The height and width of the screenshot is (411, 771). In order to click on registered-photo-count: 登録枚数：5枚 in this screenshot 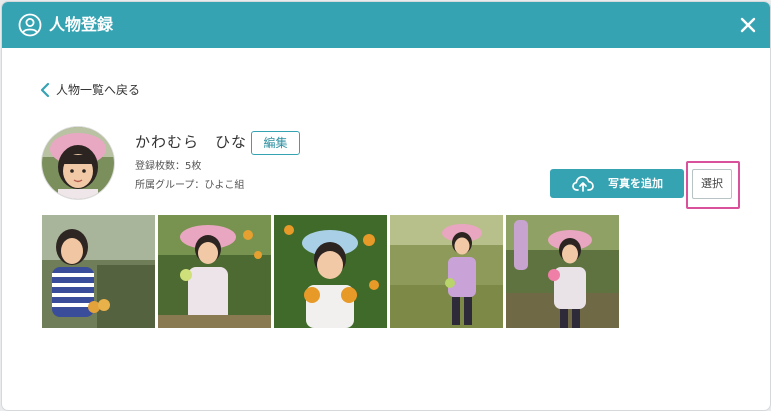, I will do `click(168, 166)`.